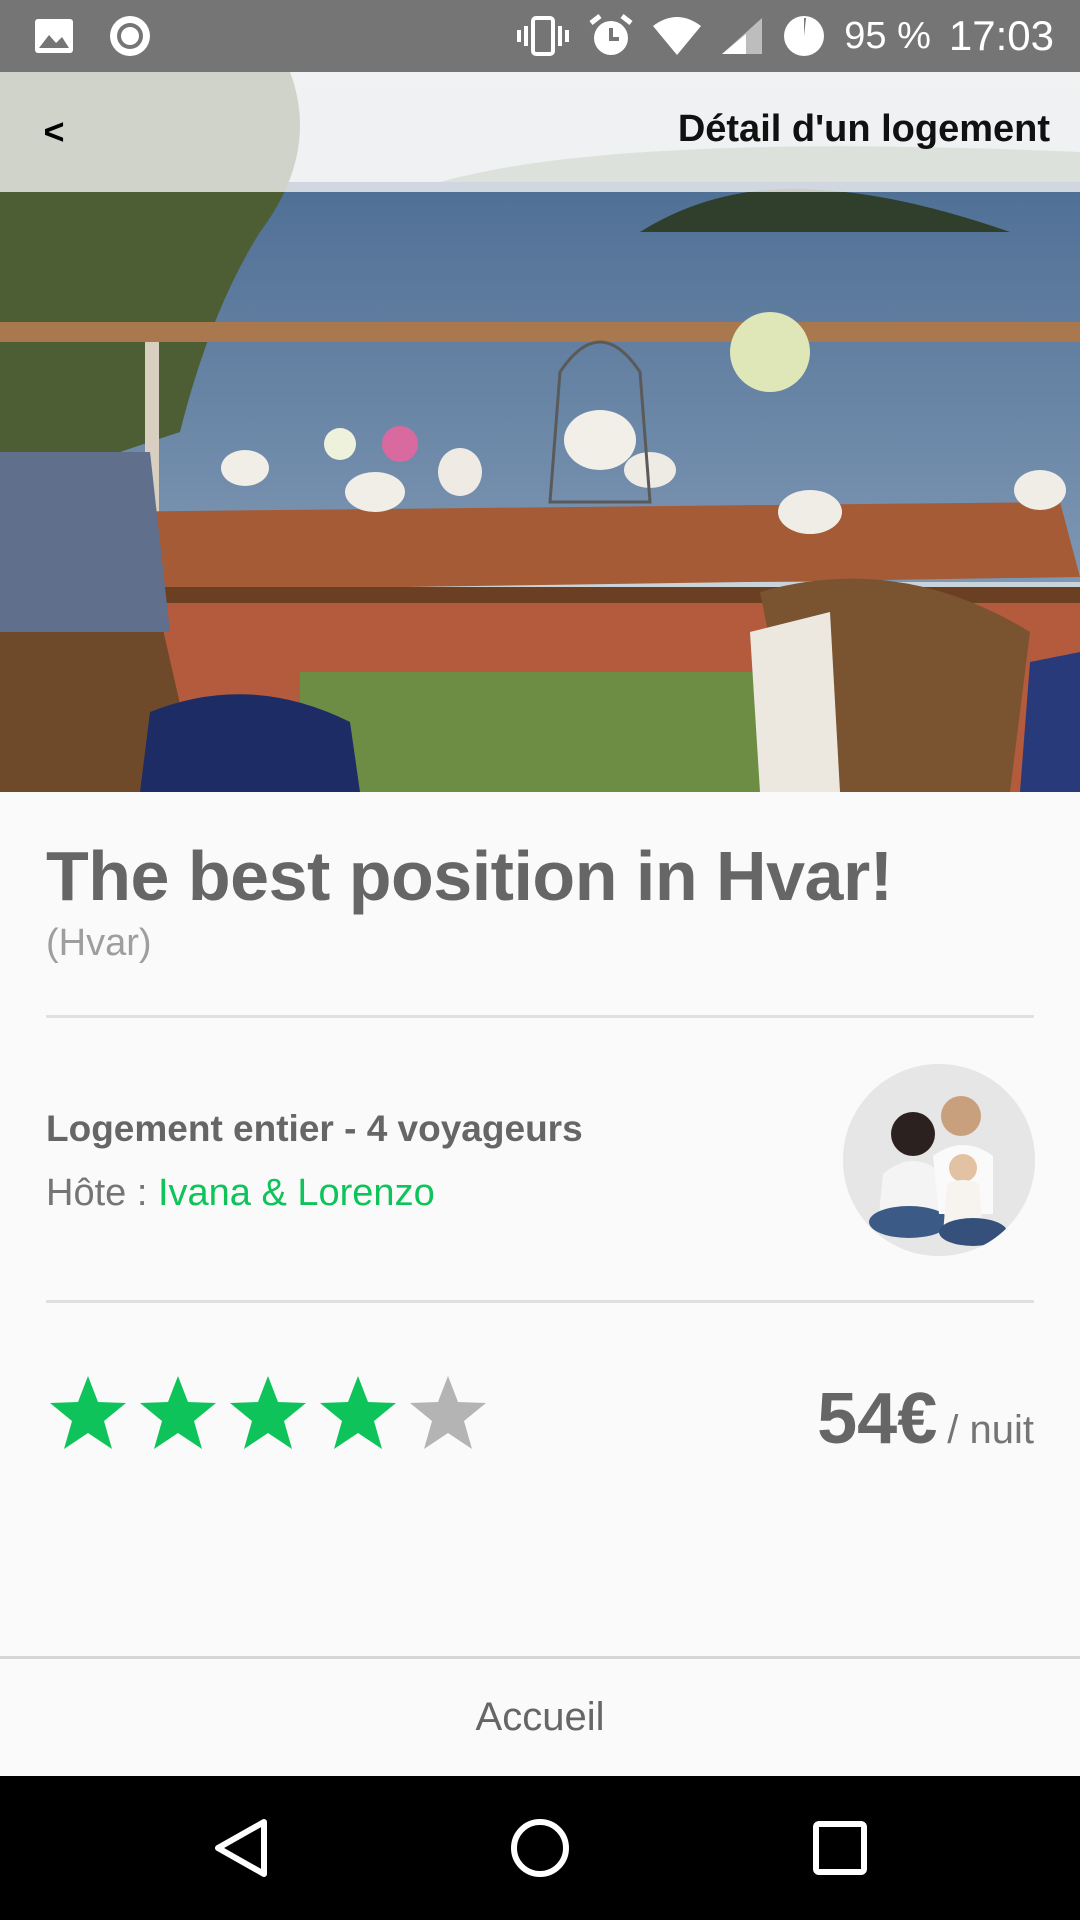 The width and height of the screenshot is (1080, 1920). Describe the element at coordinates (469, 876) in the screenshot. I see `listing-title: The best position in Hvar!` at that location.